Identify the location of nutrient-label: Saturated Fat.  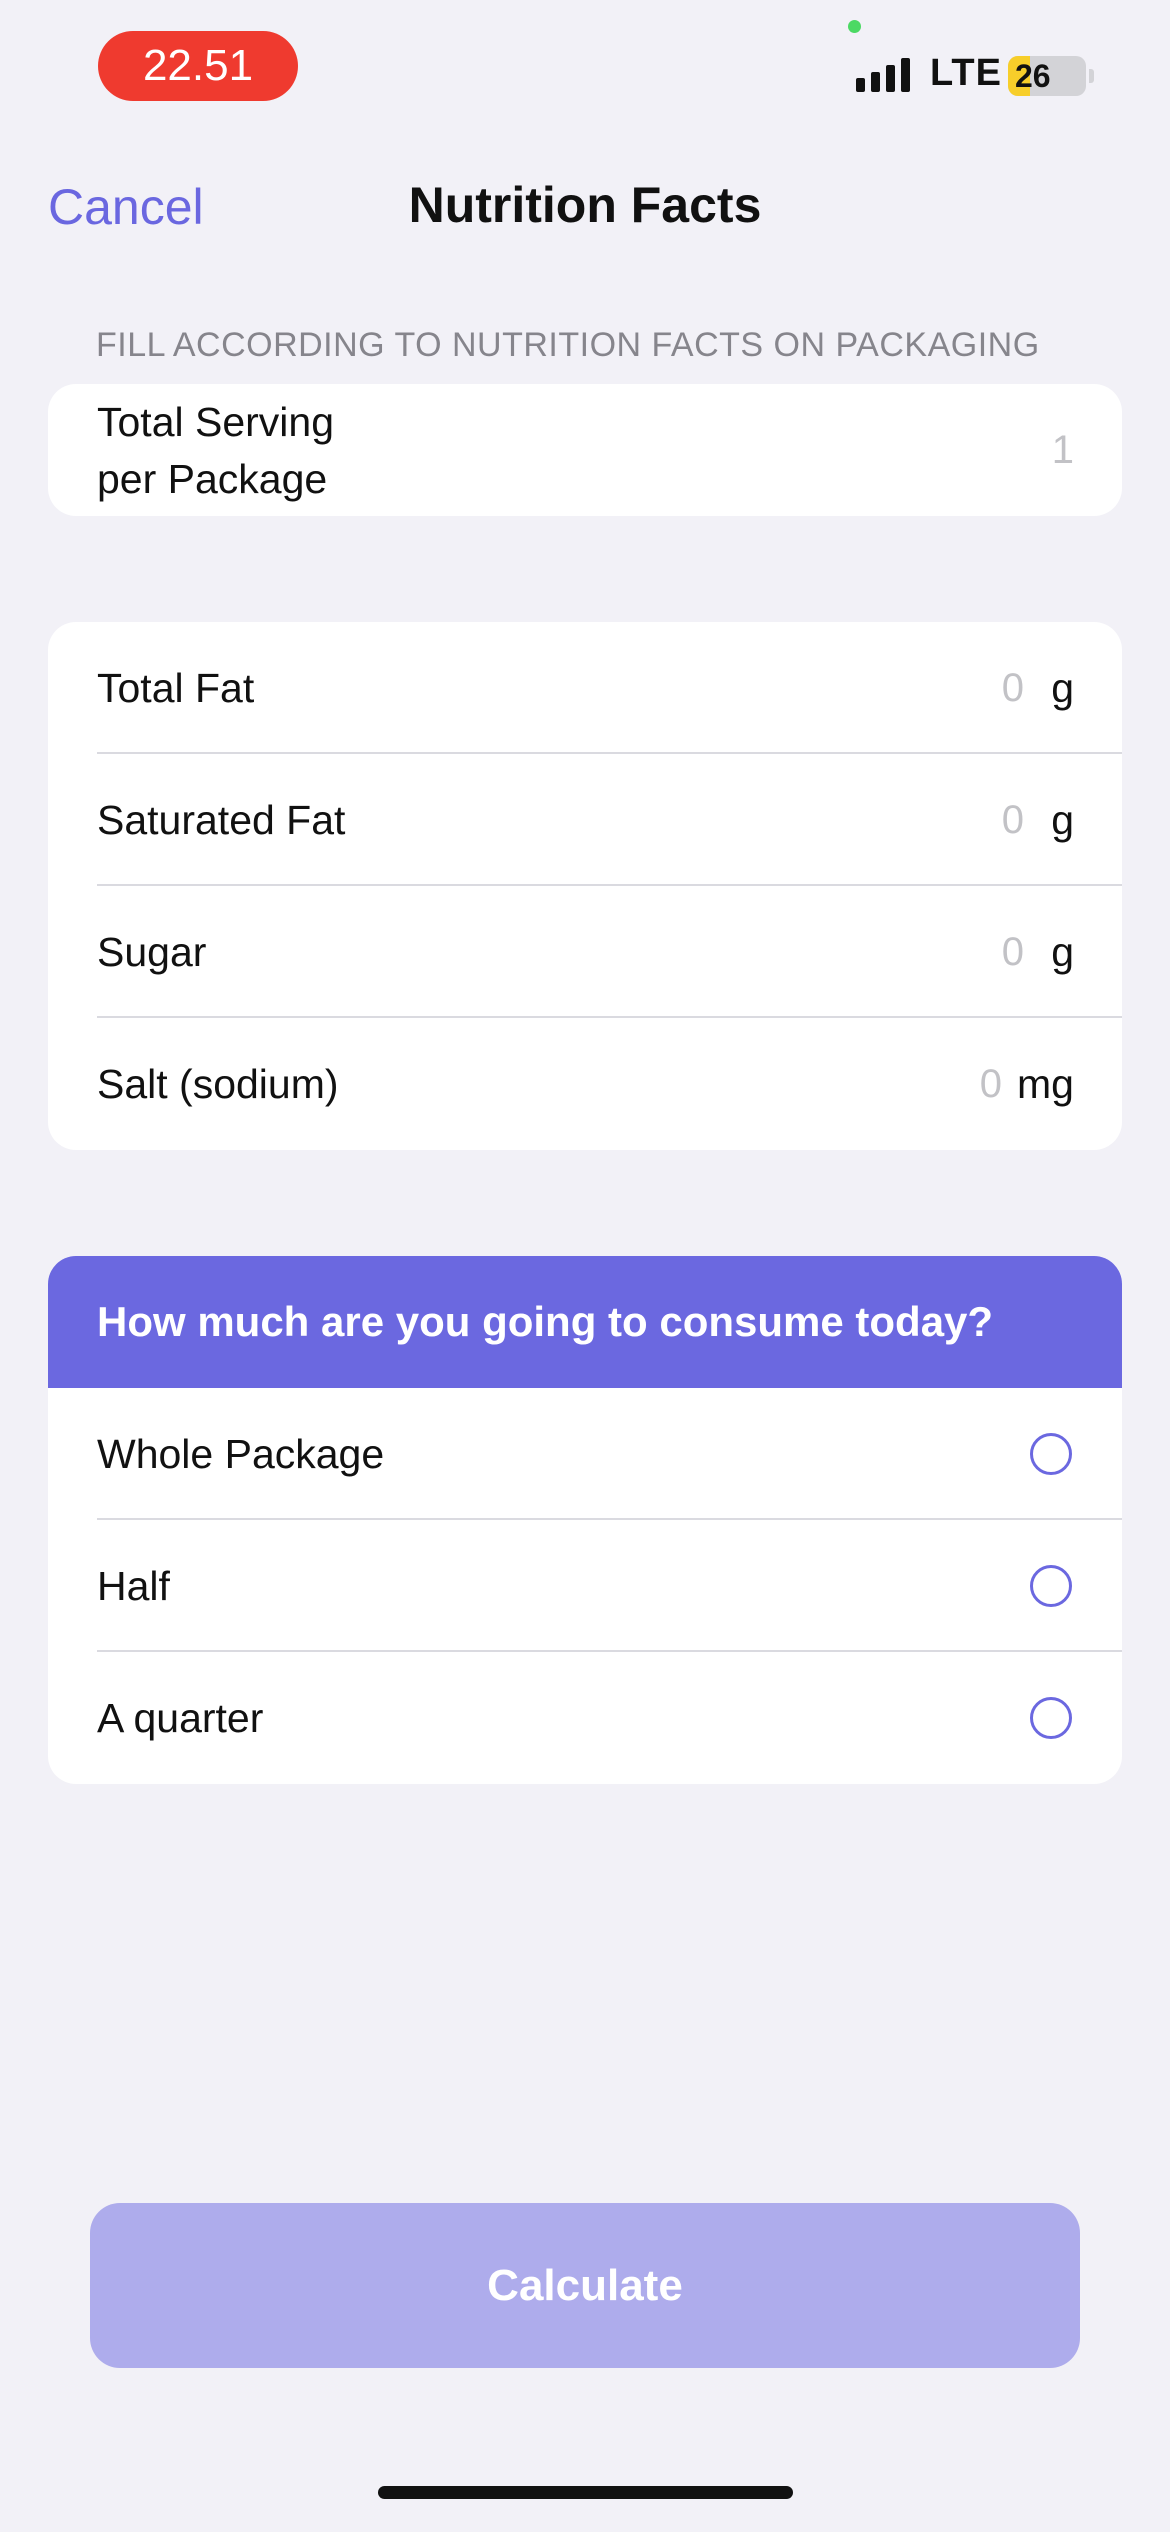
(221, 820).